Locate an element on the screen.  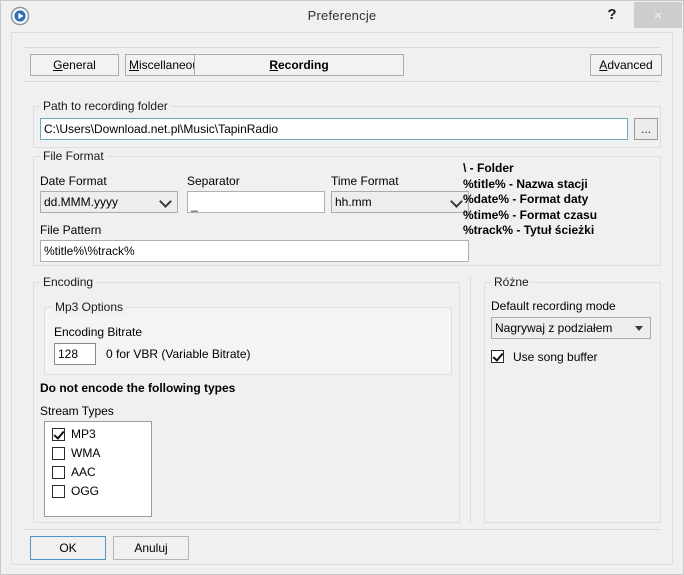
legend-line-title: %title% - Nazwa stacji is located at coordinates (525, 183).